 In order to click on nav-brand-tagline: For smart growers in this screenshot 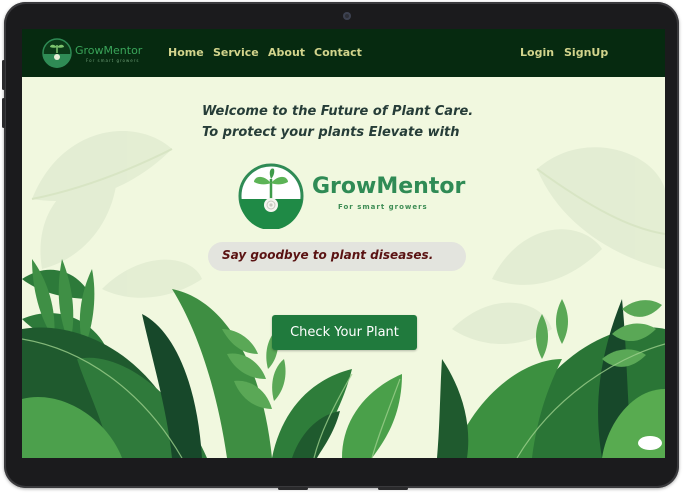, I will do `click(113, 60)`.